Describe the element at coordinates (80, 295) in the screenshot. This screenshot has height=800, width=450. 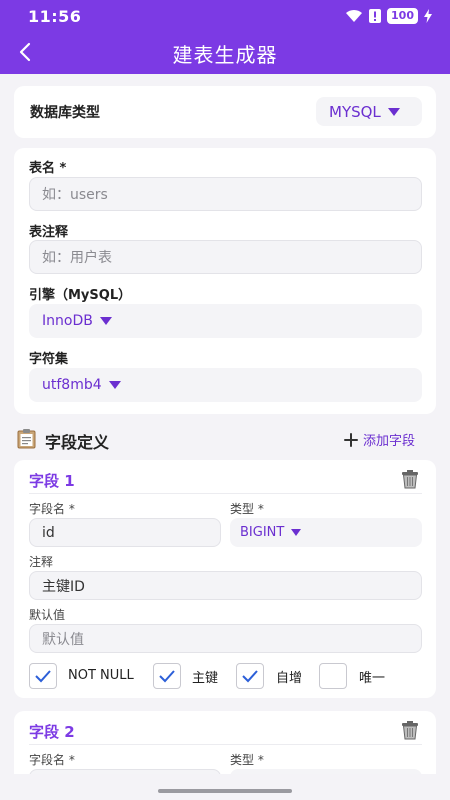
I see `engine-label: 引擎（MySQL）` at that location.